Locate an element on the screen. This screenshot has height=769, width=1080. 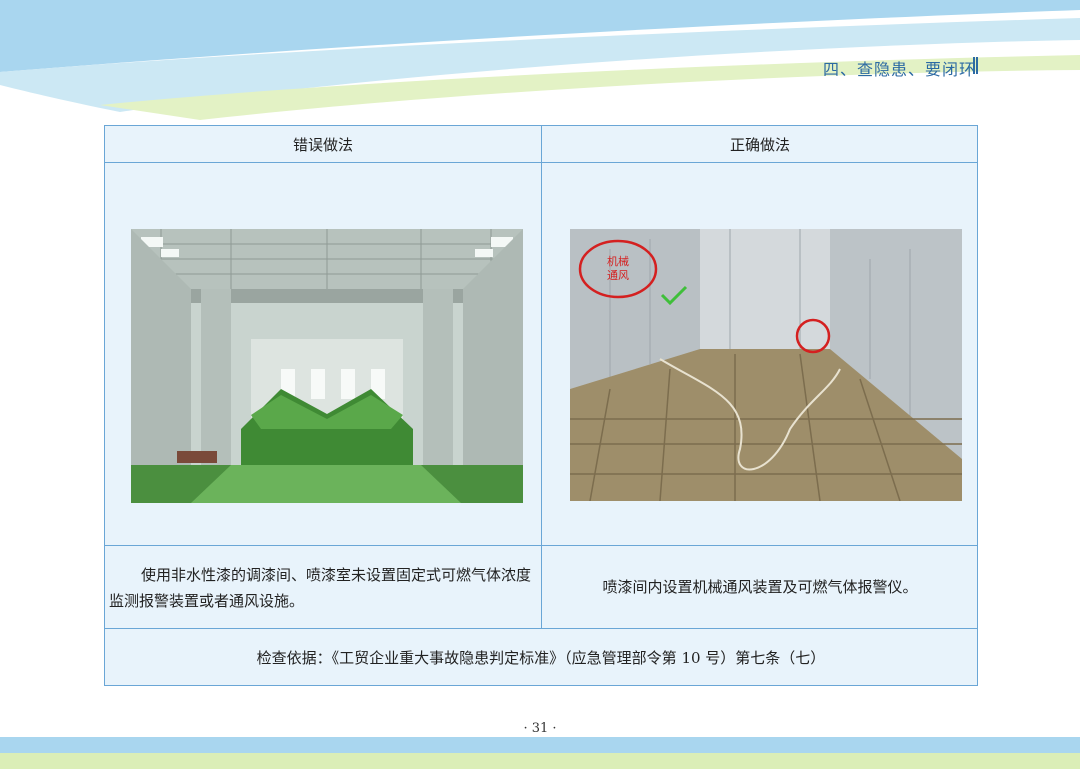
right-practice-description: 喷漆间内设置机械通风装置及可燃气体报警仪。 is located at coordinates (760, 587).